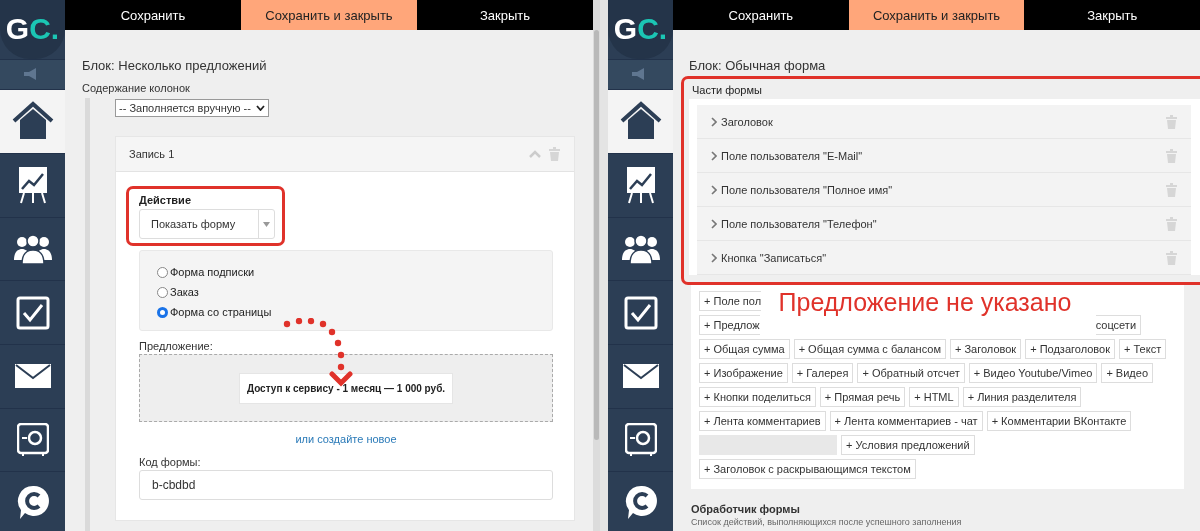  Describe the element at coordinates (165, 200) in the screenshot. I see `field-label: Действие` at that location.